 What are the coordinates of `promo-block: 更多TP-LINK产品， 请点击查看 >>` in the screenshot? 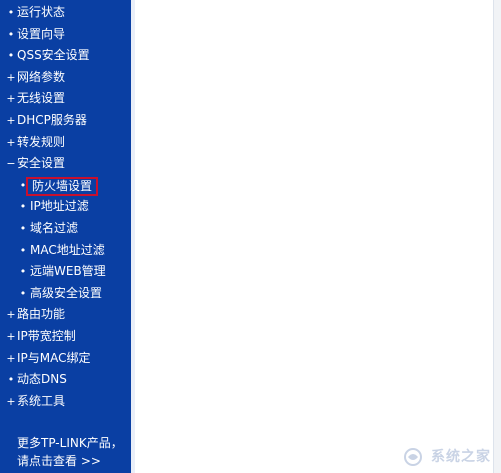 It's located at (70, 452).